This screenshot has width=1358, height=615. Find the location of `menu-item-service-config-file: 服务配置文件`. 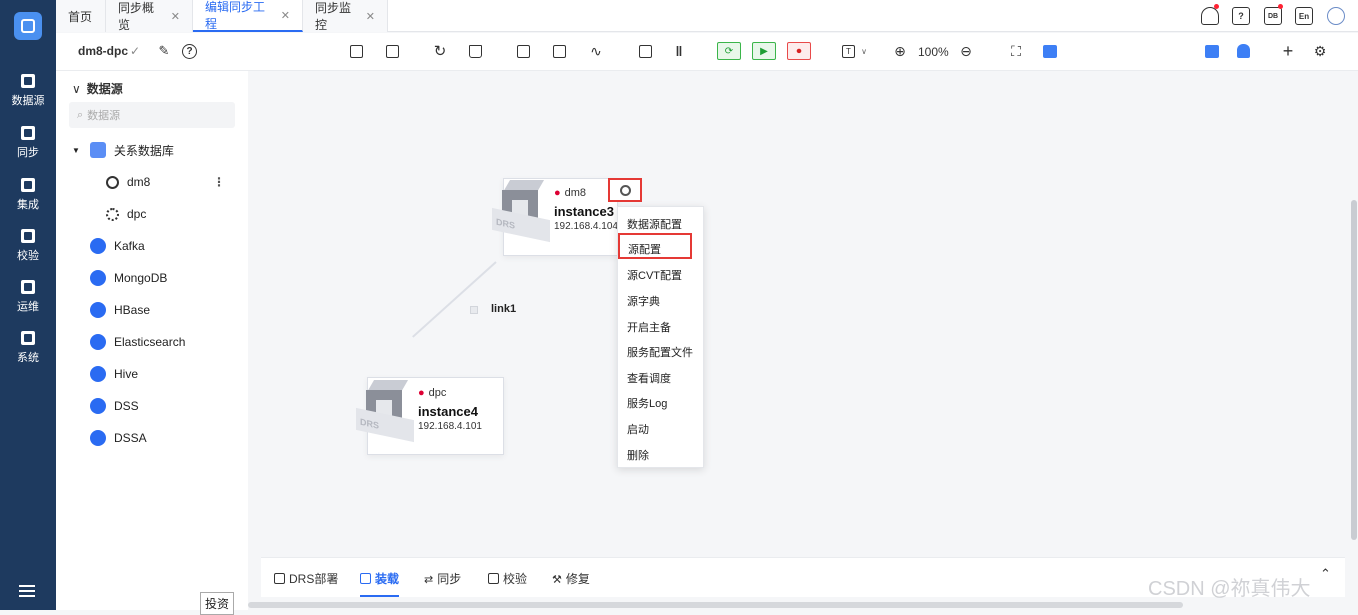

menu-item-service-config-file: 服务配置文件 is located at coordinates (660, 352).